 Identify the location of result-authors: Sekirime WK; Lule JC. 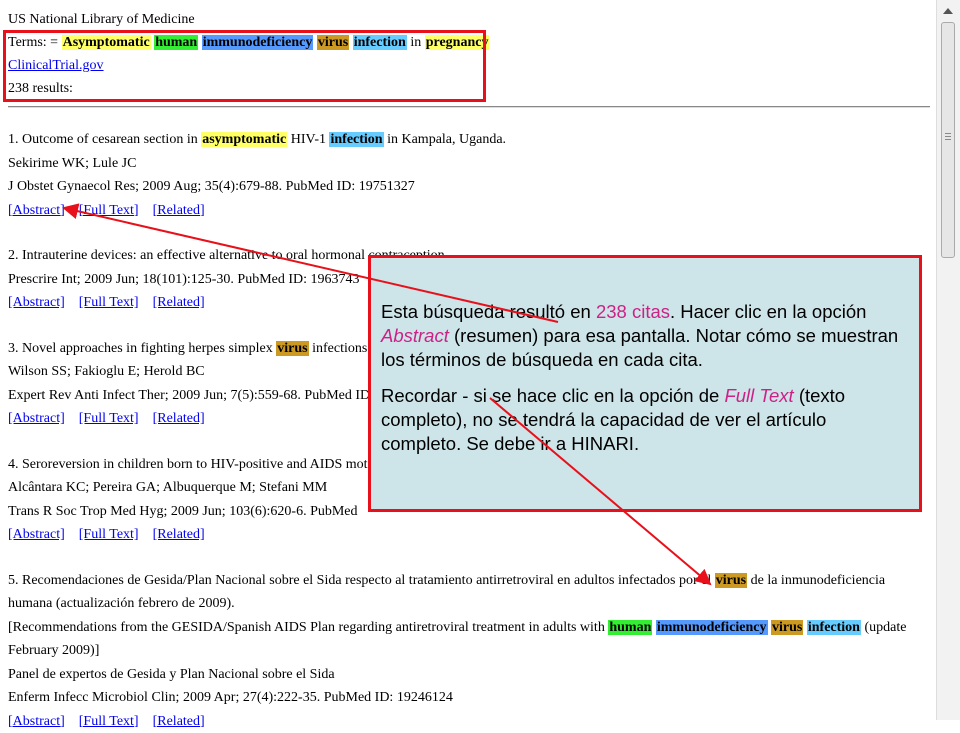
(469, 164).